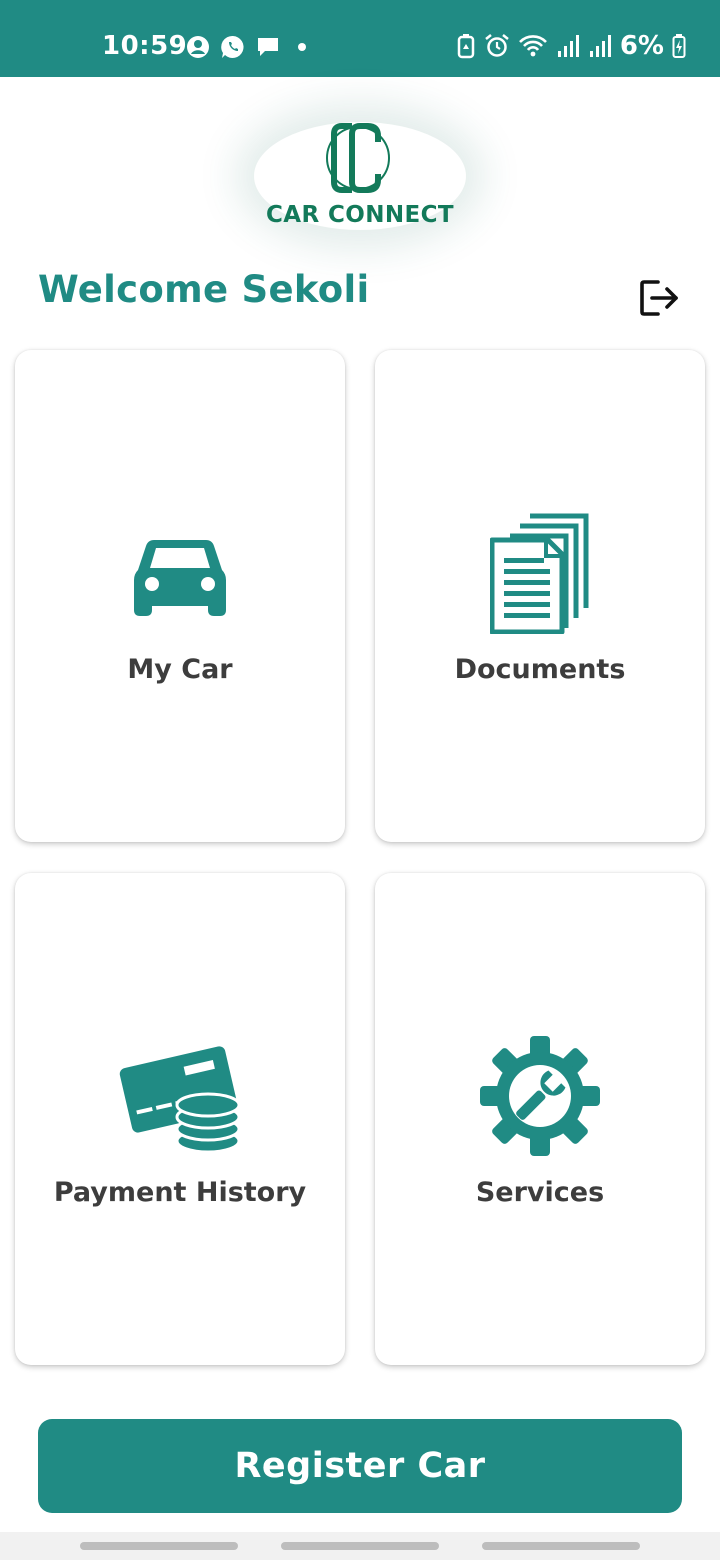 The width and height of the screenshot is (720, 1560). What do you see at coordinates (532, 46) in the screenshot?
I see `wifi-icon` at bounding box center [532, 46].